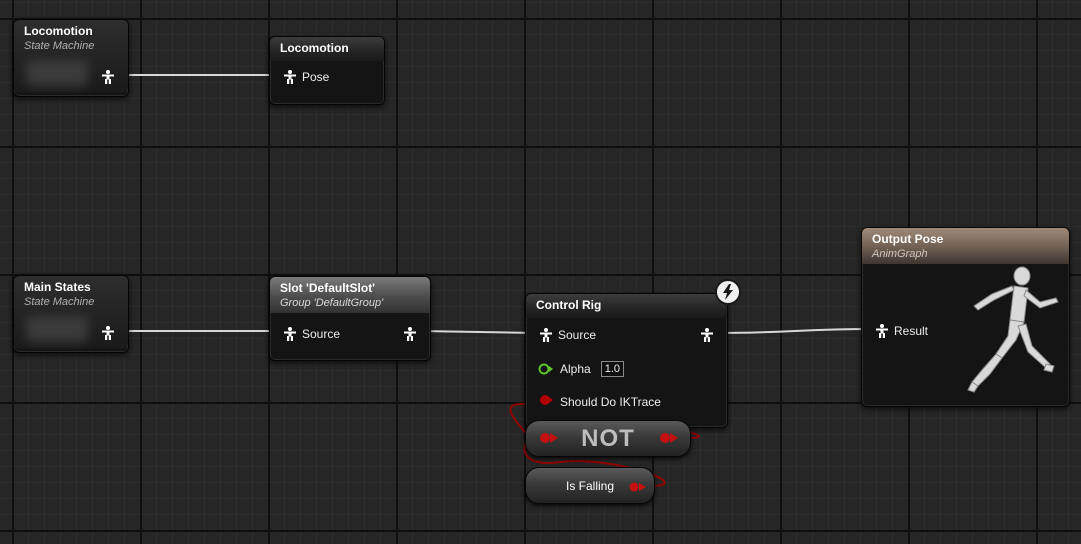 The image size is (1081, 544). I want to click on alpha-value-field: 1.0, so click(612, 369).